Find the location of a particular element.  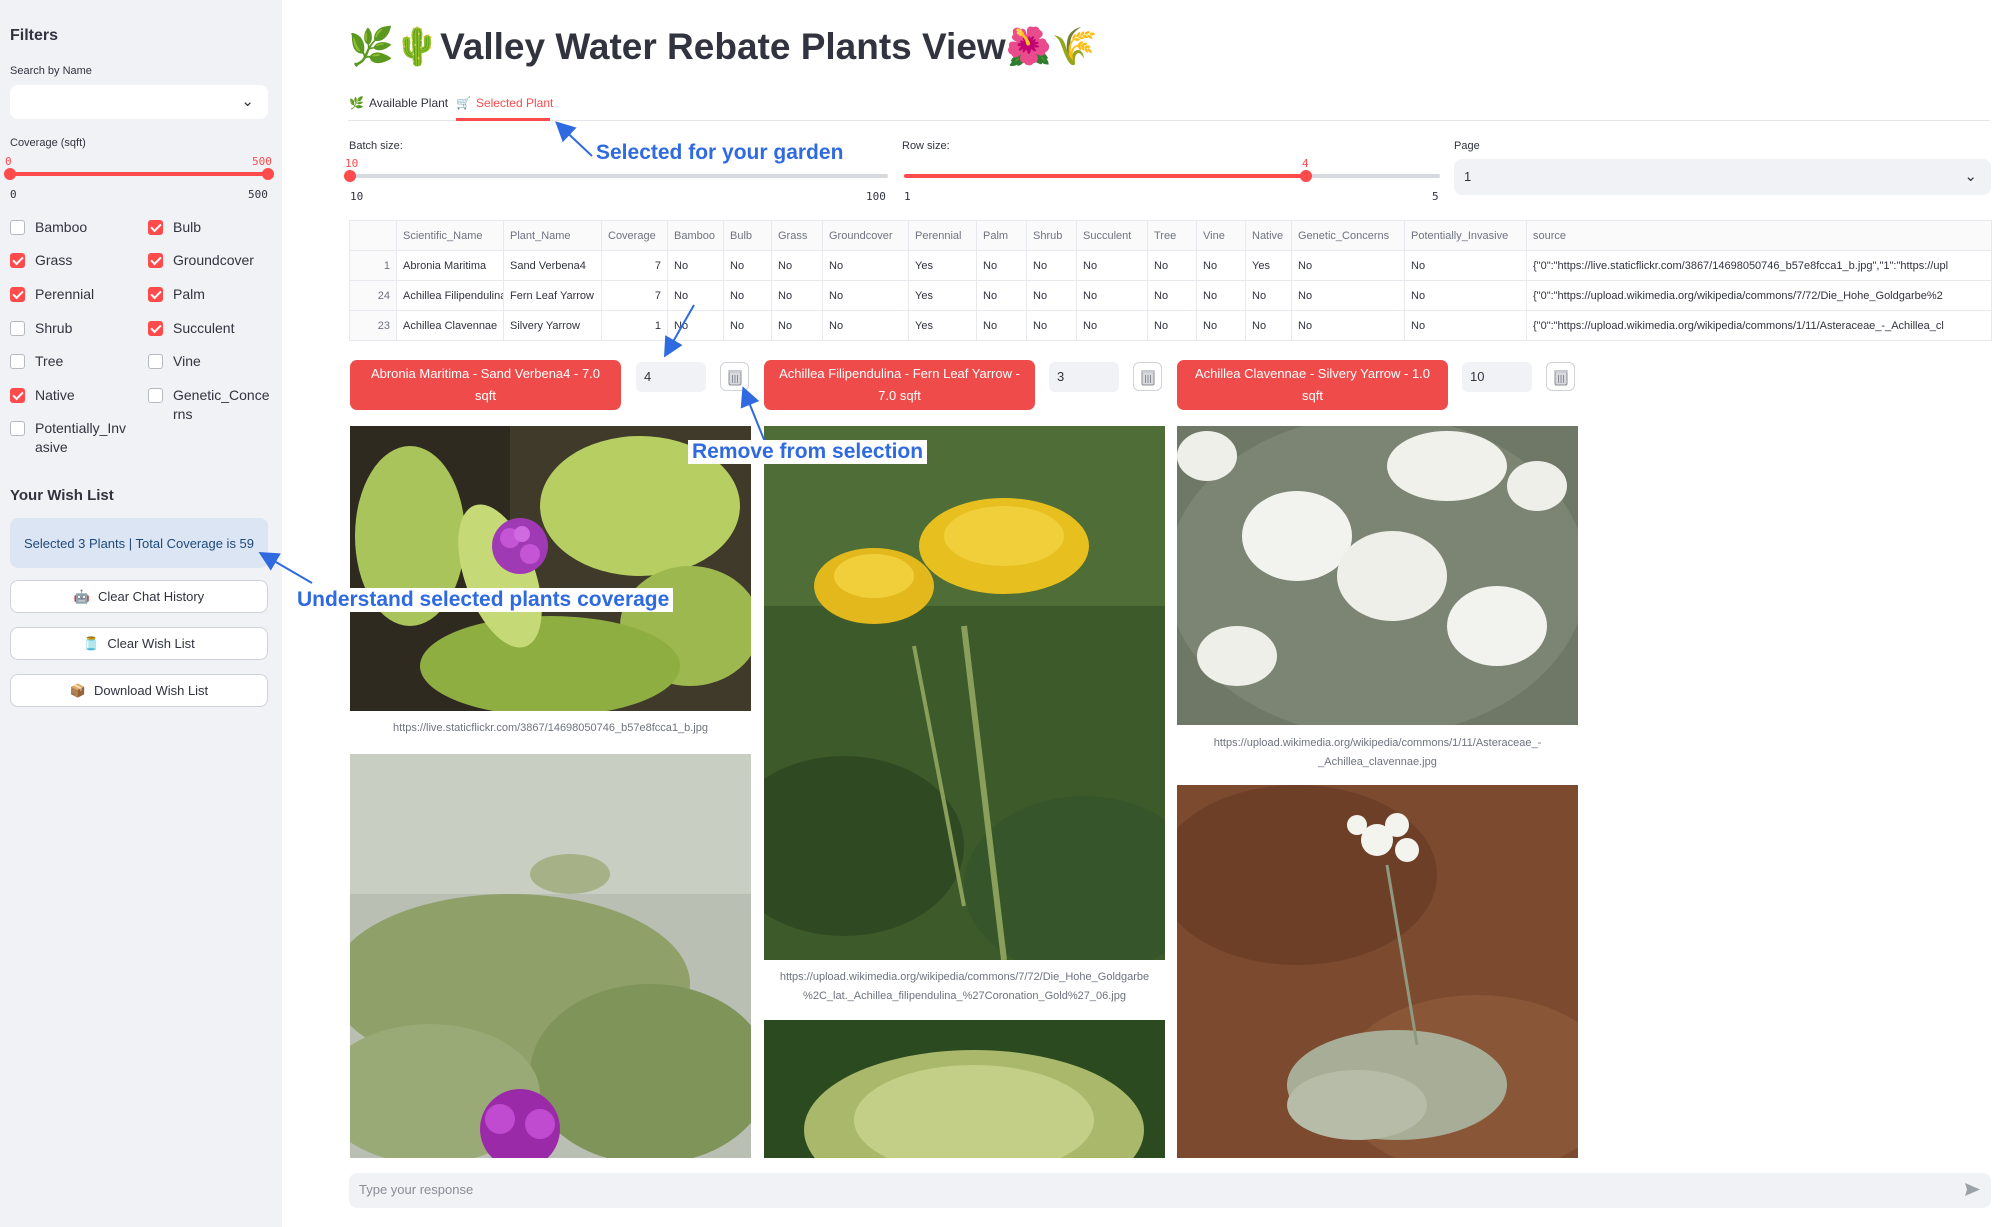

checkbox-label: Native is located at coordinates (55, 395).